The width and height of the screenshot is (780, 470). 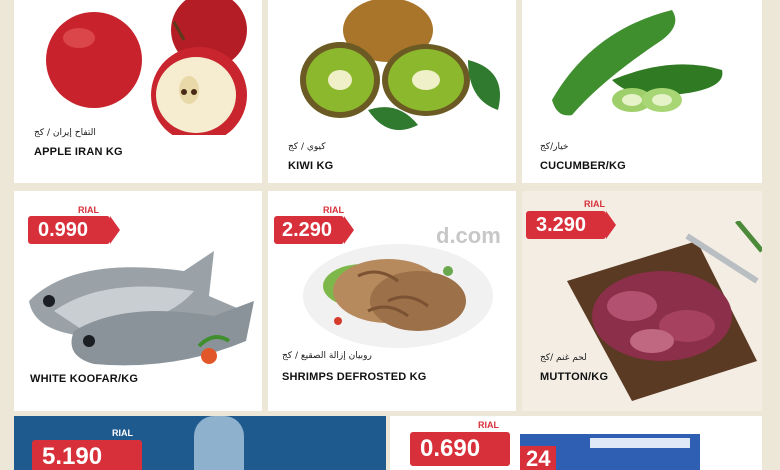 What do you see at coordinates (594, 204) in the screenshot?
I see `mutton-currency: RIAL` at bounding box center [594, 204].